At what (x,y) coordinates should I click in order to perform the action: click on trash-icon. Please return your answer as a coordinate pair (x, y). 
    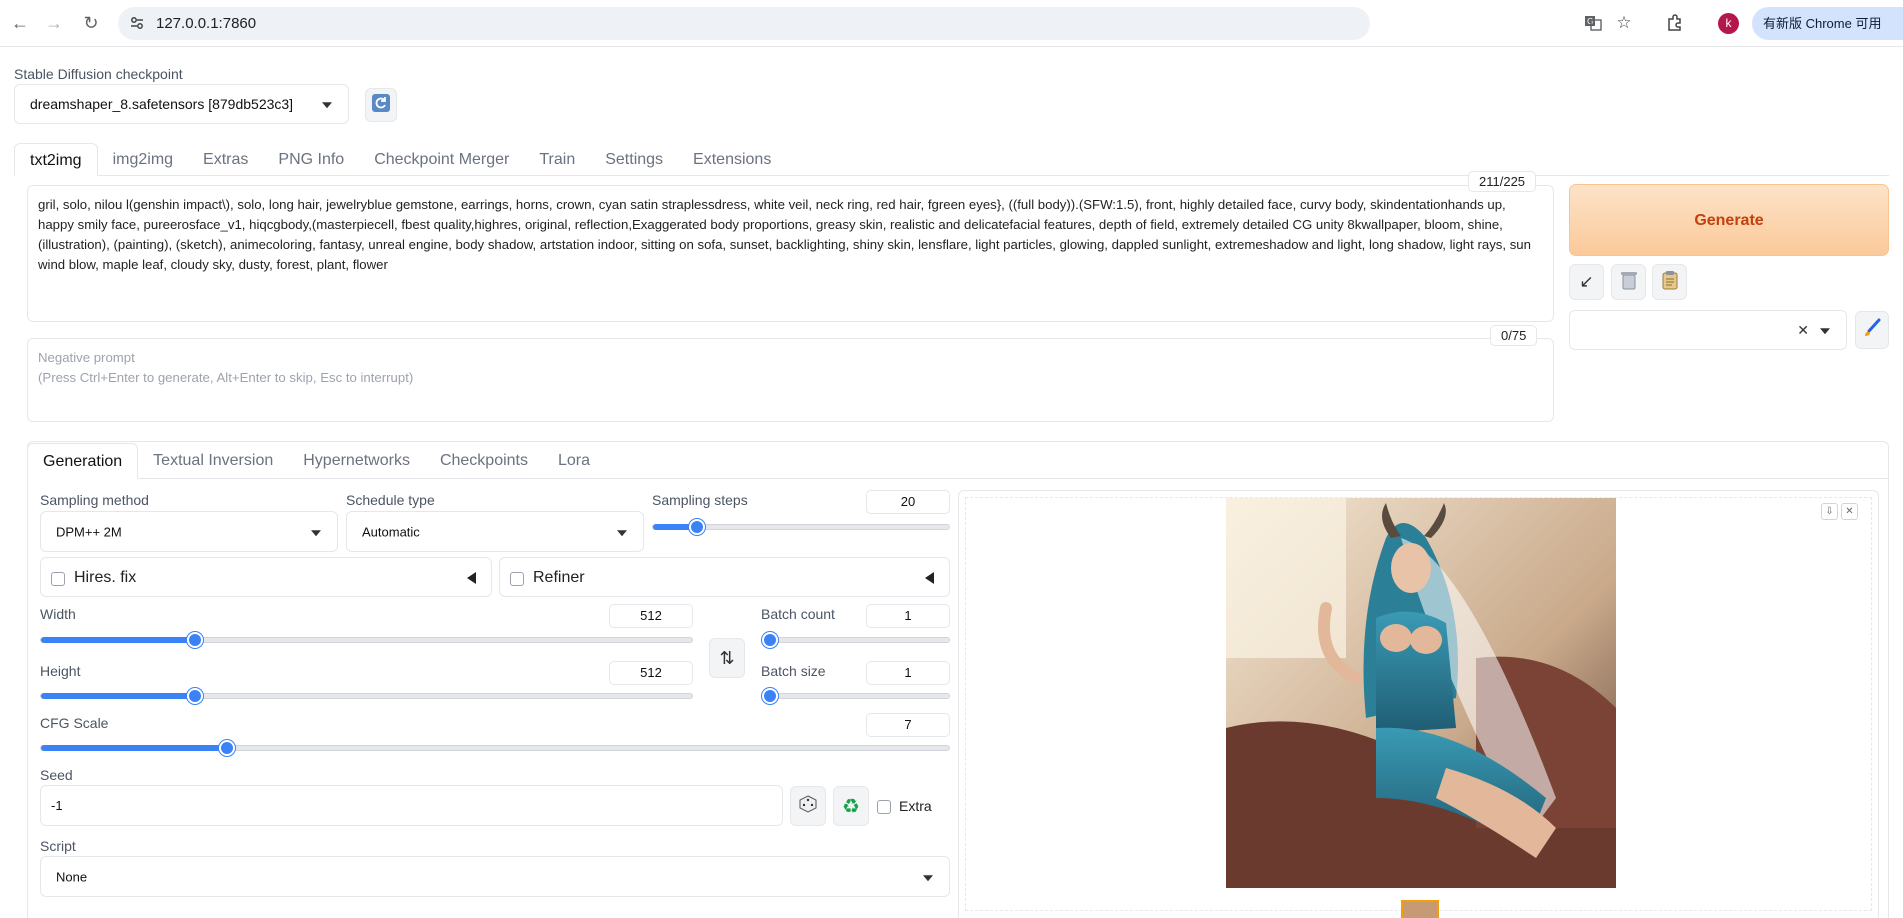
    Looking at the image, I should click on (1629, 282).